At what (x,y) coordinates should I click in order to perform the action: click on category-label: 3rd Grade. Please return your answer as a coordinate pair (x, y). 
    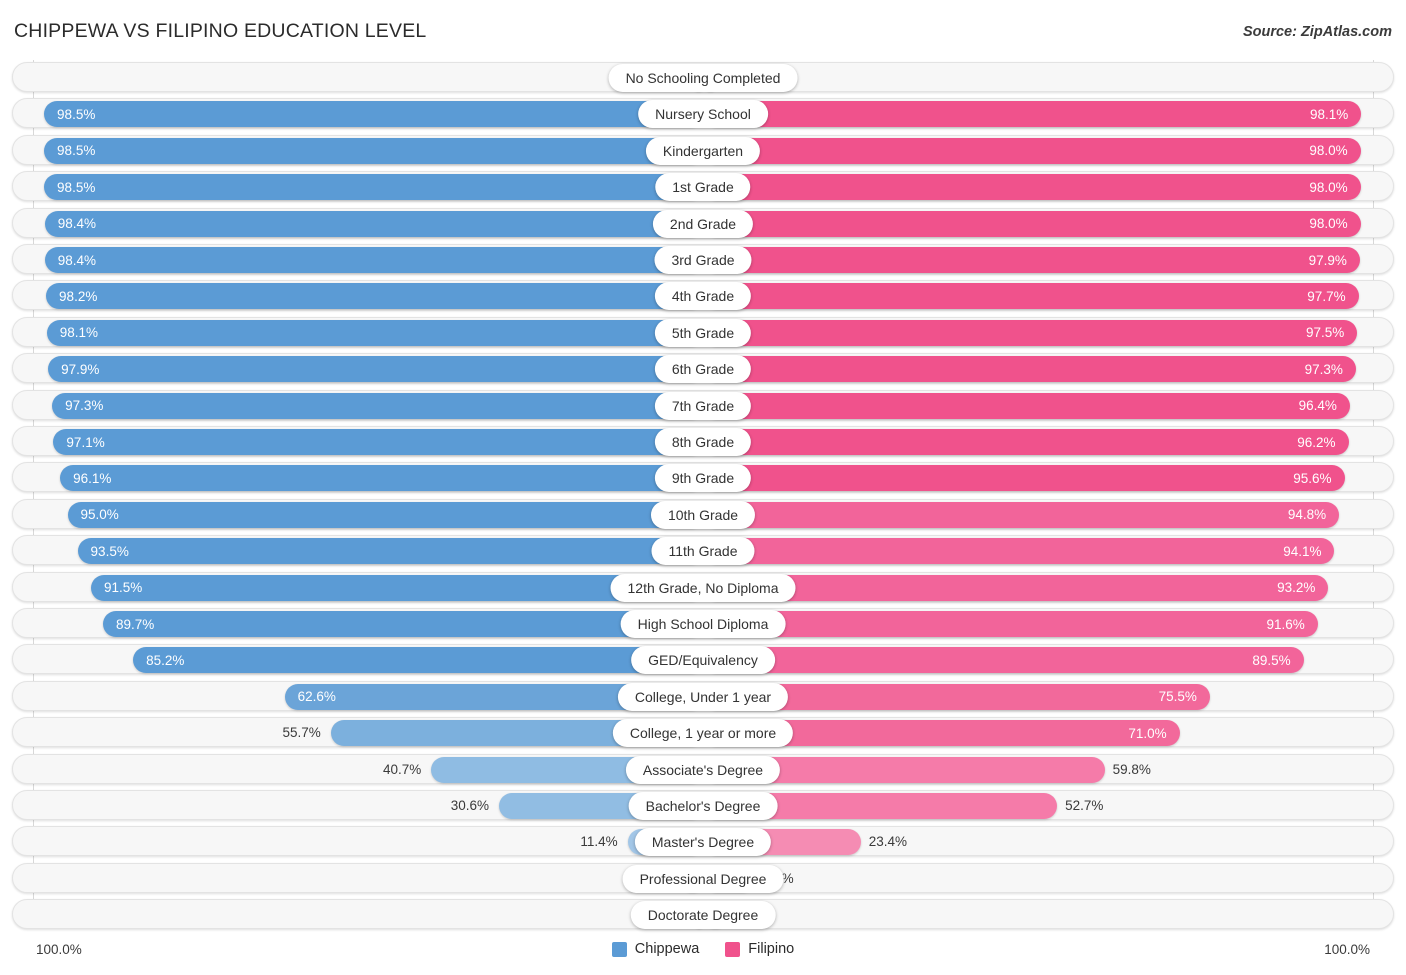
    Looking at the image, I should click on (703, 260).